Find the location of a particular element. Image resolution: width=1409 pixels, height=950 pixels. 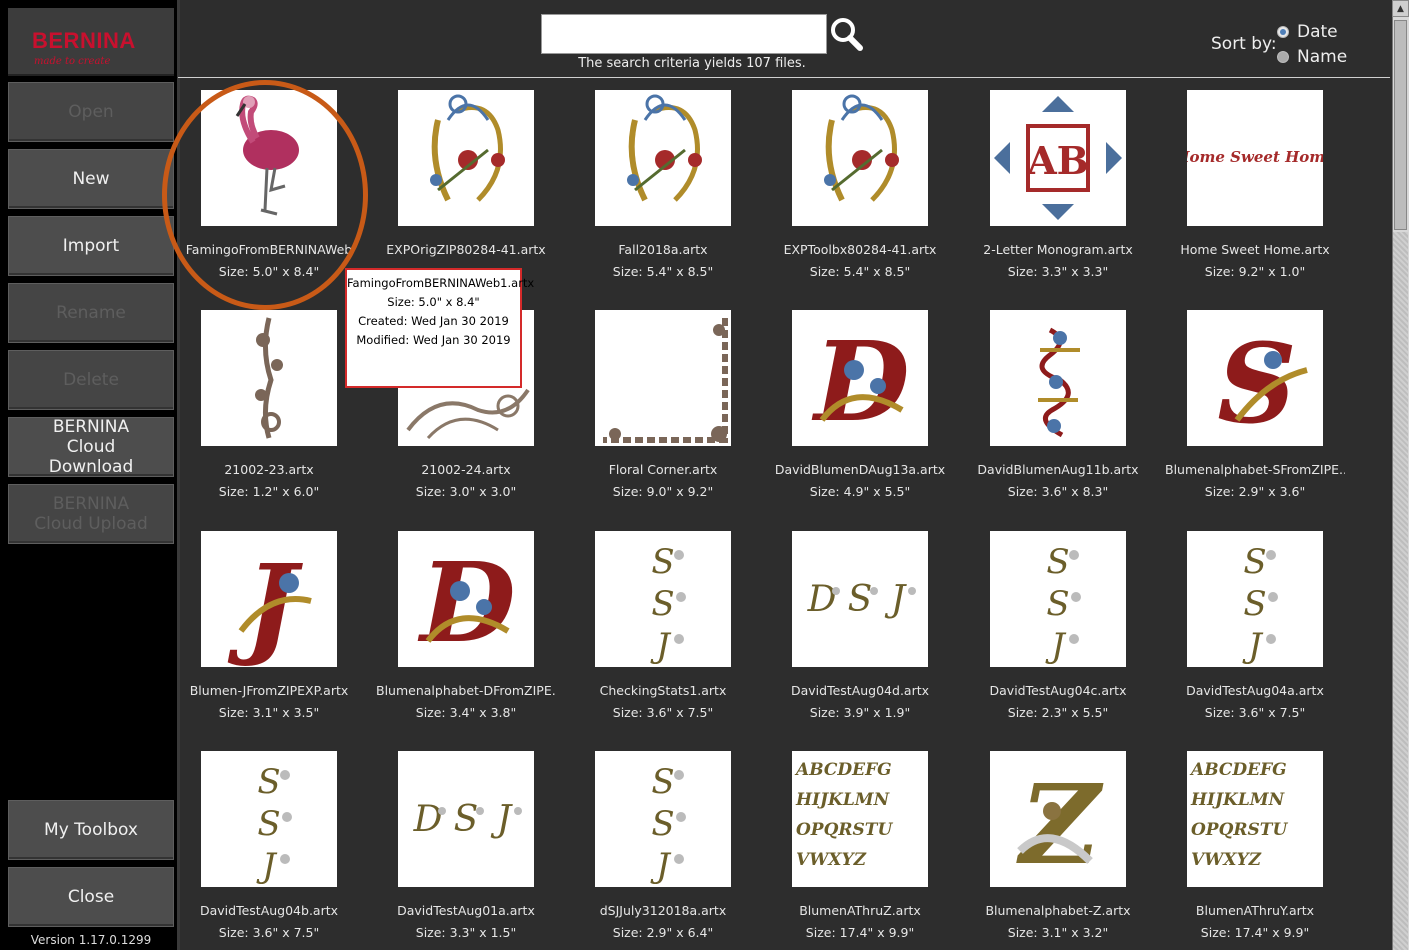

design-thumbnail: Home Sweet Home is located at coordinates (1255, 158).